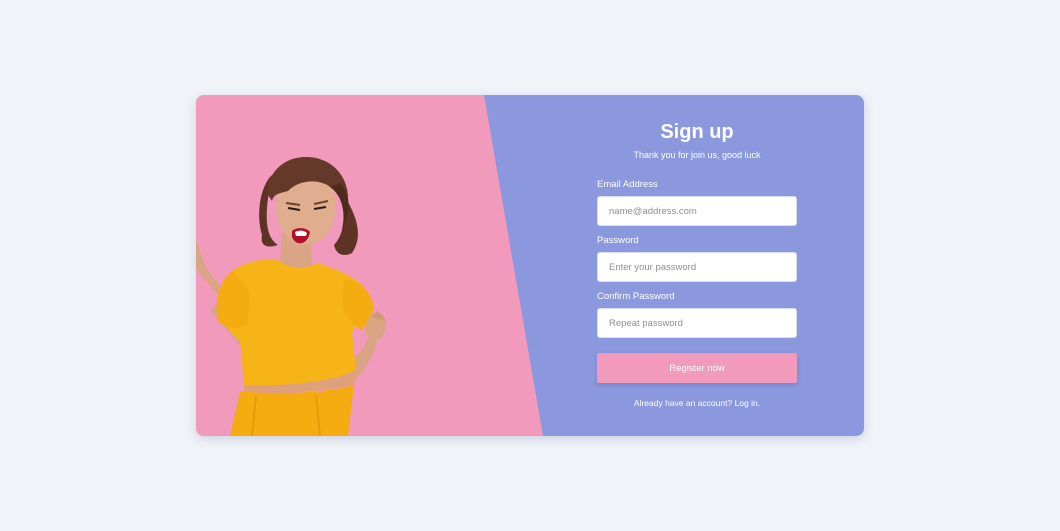 The width and height of the screenshot is (1060, 531). What do you see at coordinates (627, 184) in the screenshot?
I see `email-label: Email Address` at bounding box center [627, 184].